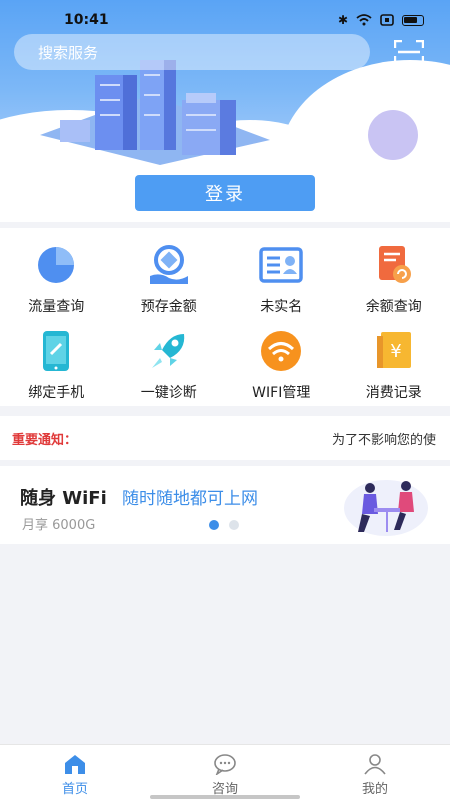 This screenshot has width=450, height=800. I want to click on chat-icon, so click(225, 764).